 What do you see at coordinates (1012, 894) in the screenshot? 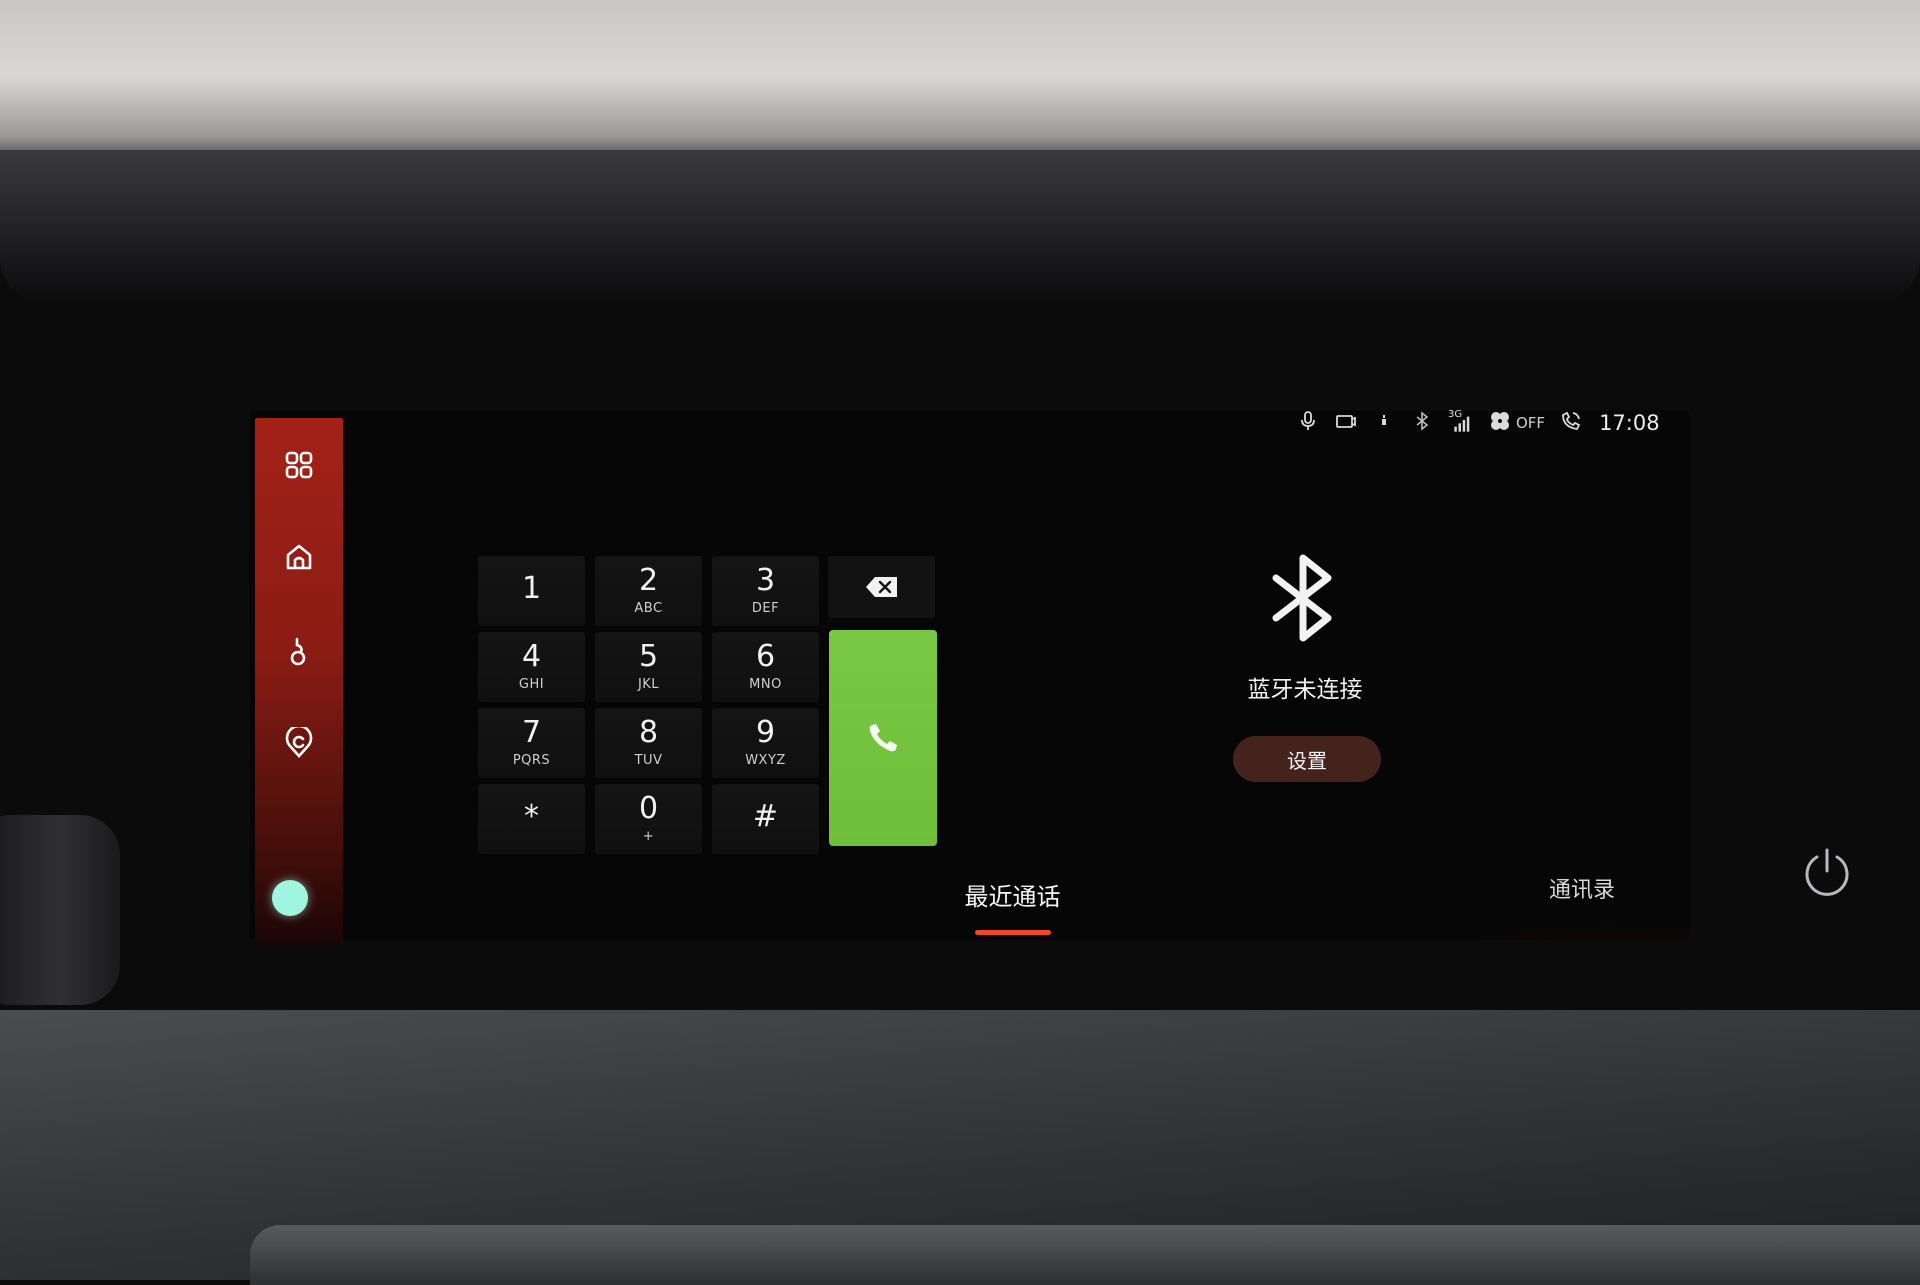
I see `tab-recent-calls: 最近通话` at bounding box center [1012, 894].